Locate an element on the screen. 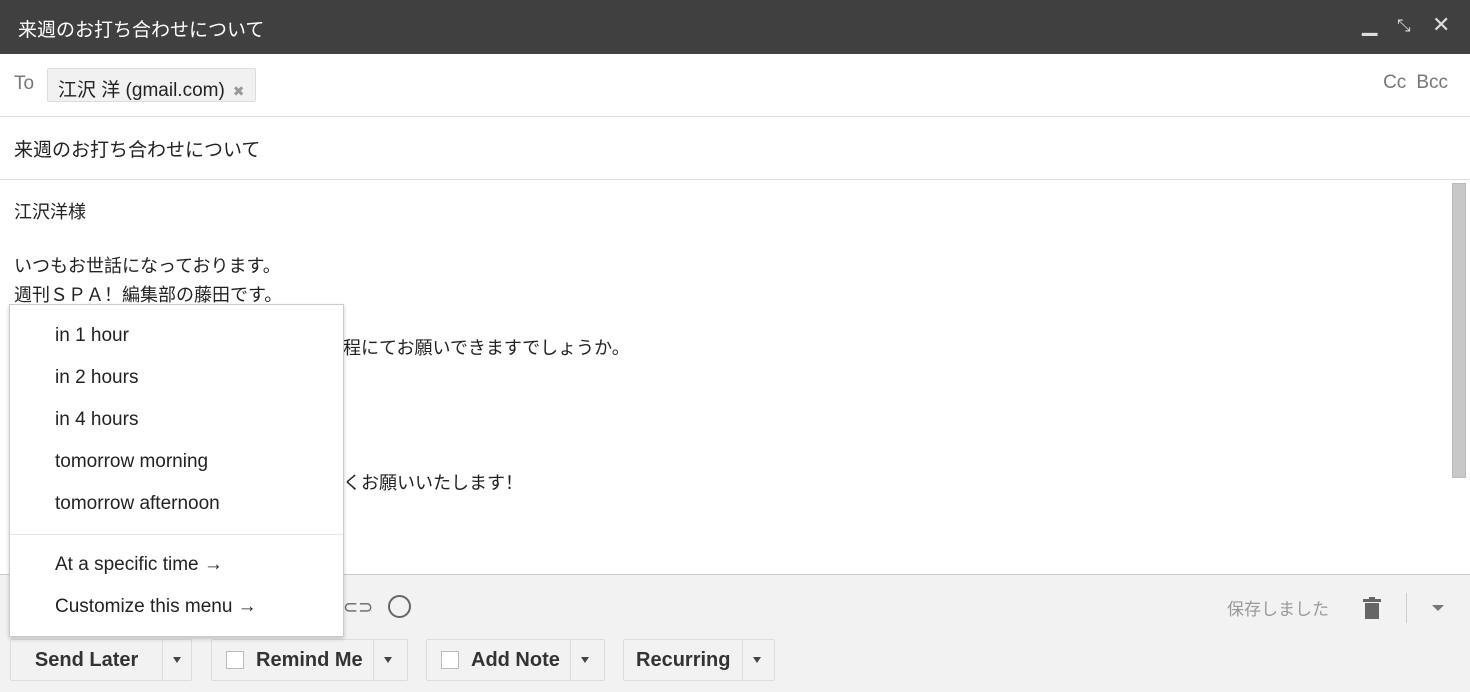 The height and width of the screenshot is (692, 1470). exit-fullscreen-icon: ⤡ is located at coordinates (1404, 26).